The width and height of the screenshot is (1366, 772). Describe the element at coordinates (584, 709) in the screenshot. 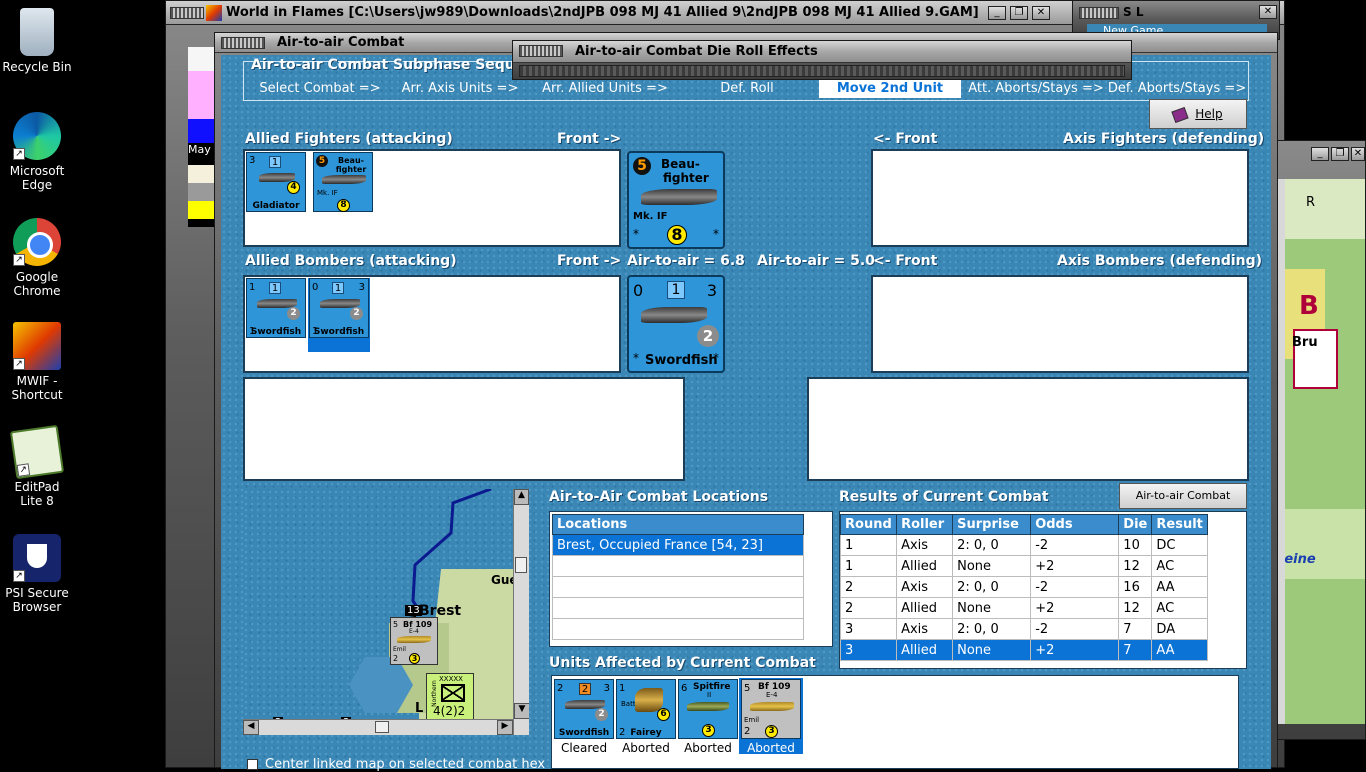

I see `affected-unit-swordfish: 2 2 3 2 Swordfish` at that location.